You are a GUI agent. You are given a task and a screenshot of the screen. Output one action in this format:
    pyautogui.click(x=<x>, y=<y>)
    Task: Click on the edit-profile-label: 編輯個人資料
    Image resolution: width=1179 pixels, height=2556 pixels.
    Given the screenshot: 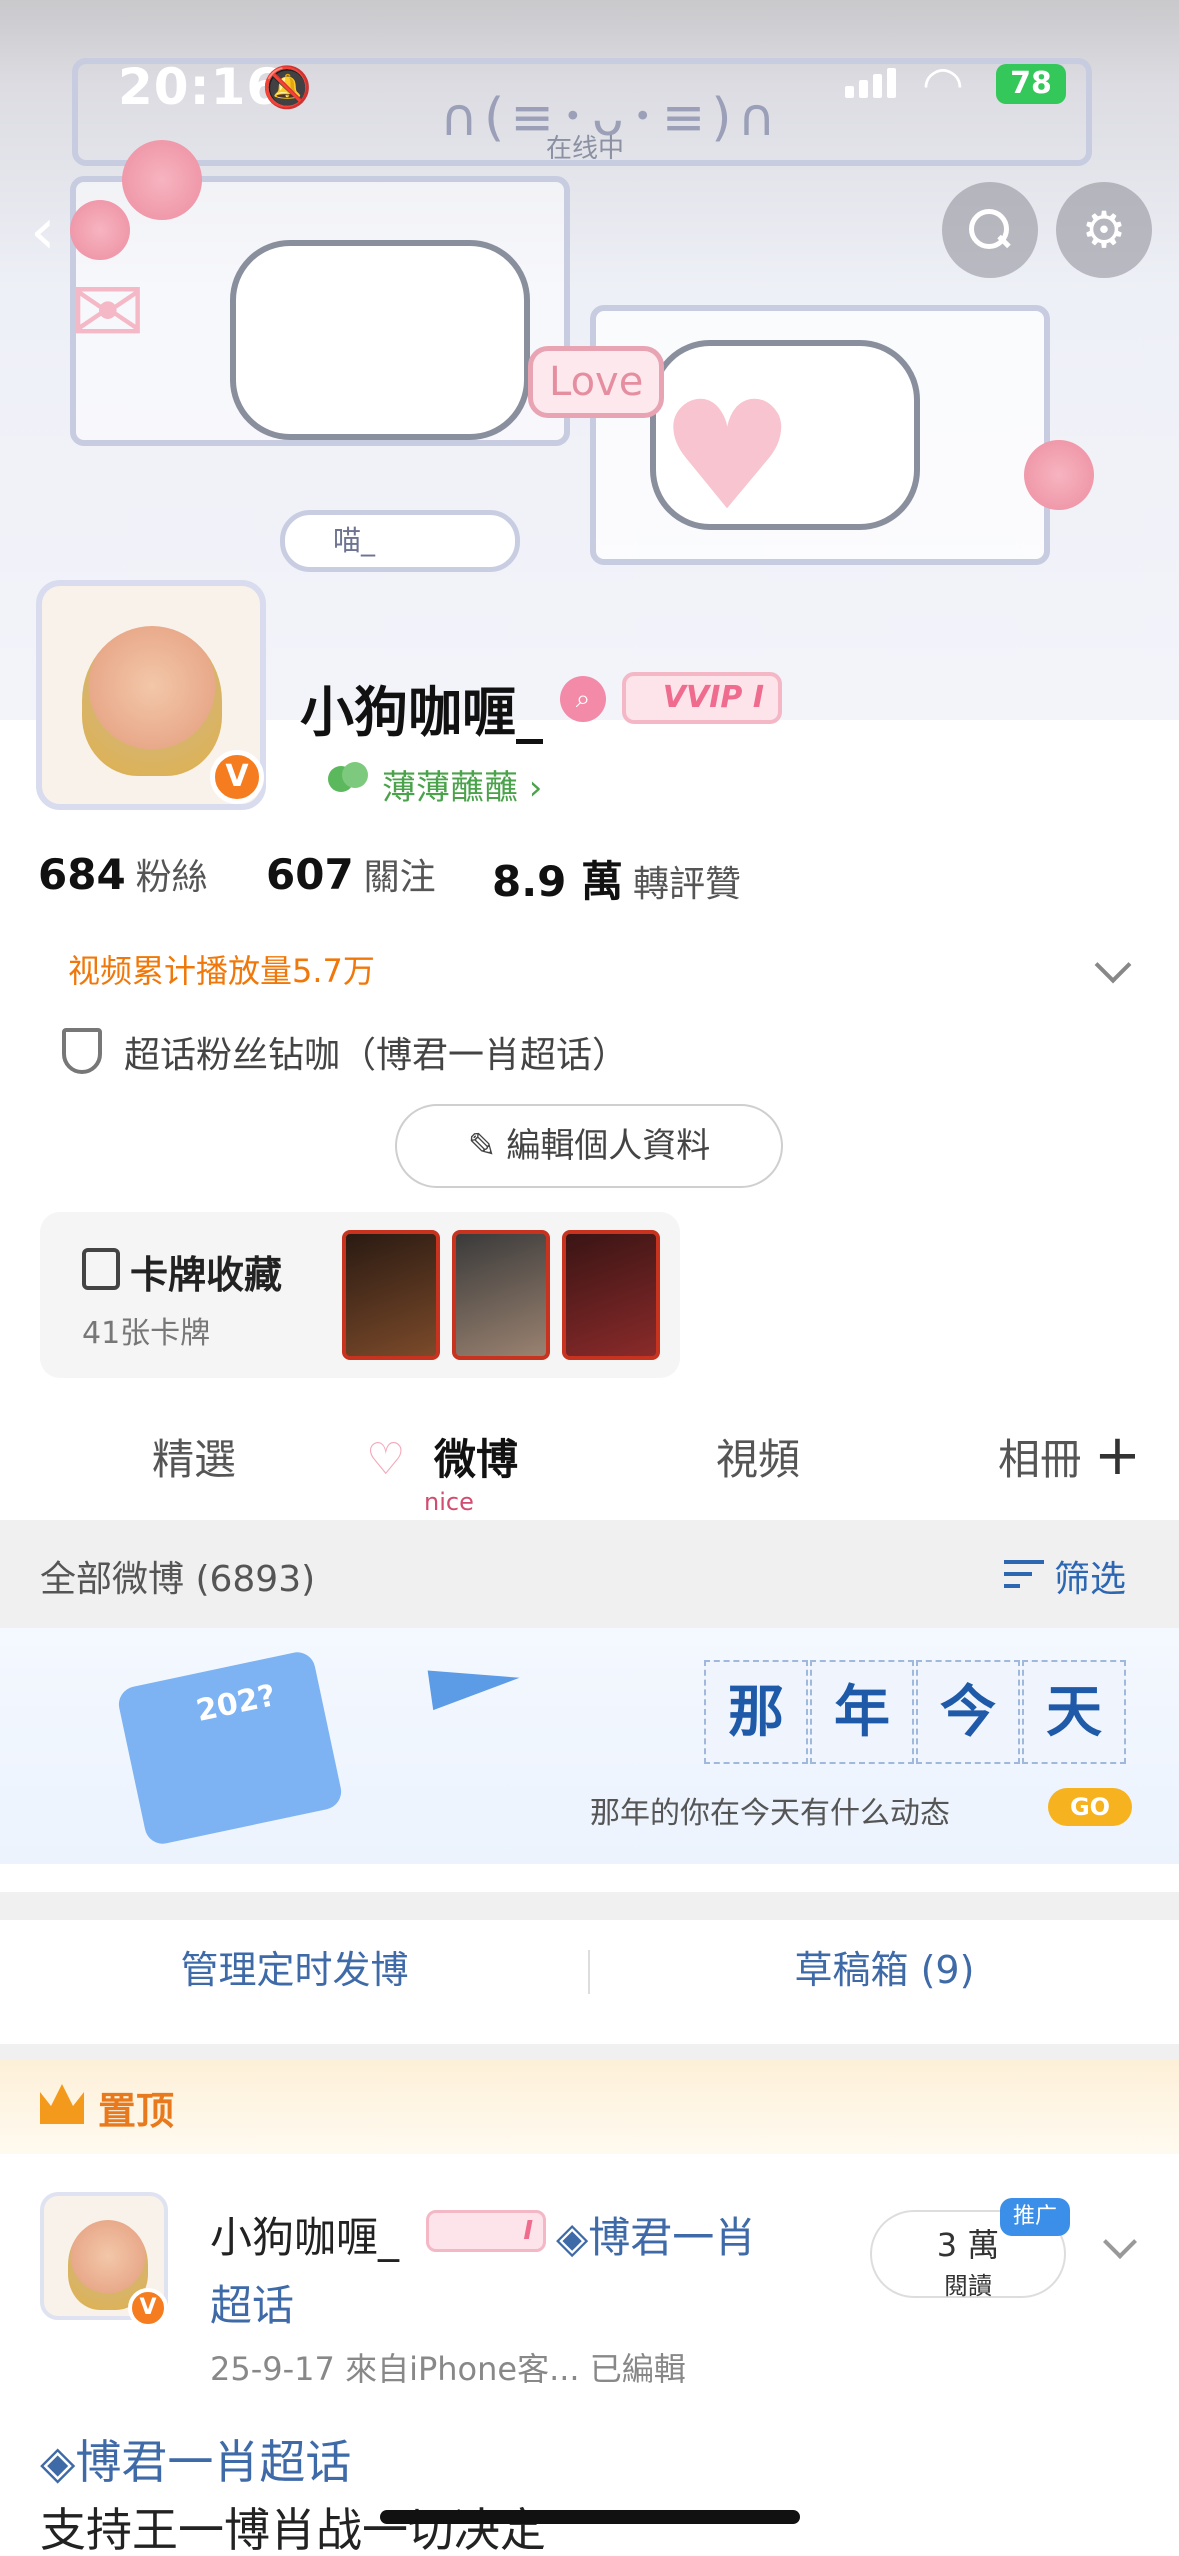 What is the action you would take?
    pyautogui.click(x=608, y=1146)
    